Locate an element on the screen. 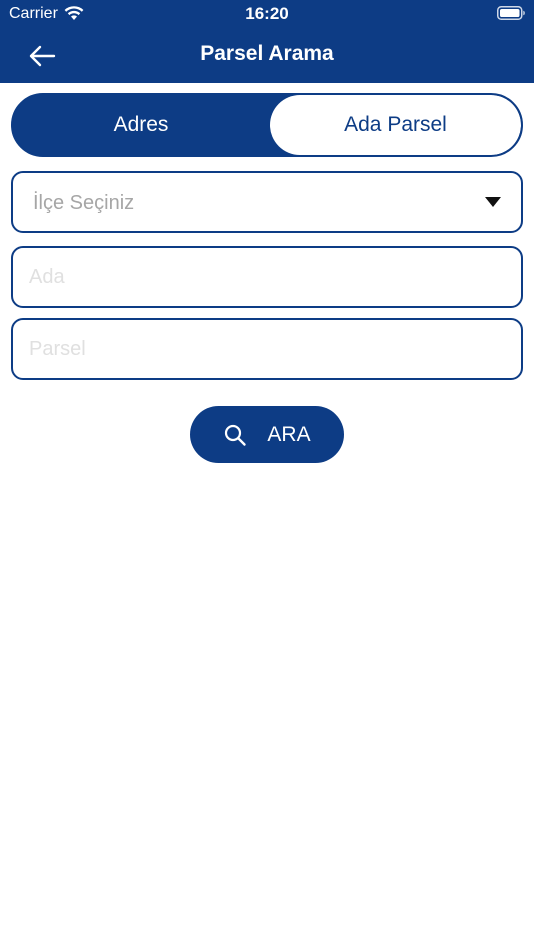 The width and height of the screenshot is (534, 950). search-mode-segment: Adres Ada Parsel is located at coordinates (267, 125).